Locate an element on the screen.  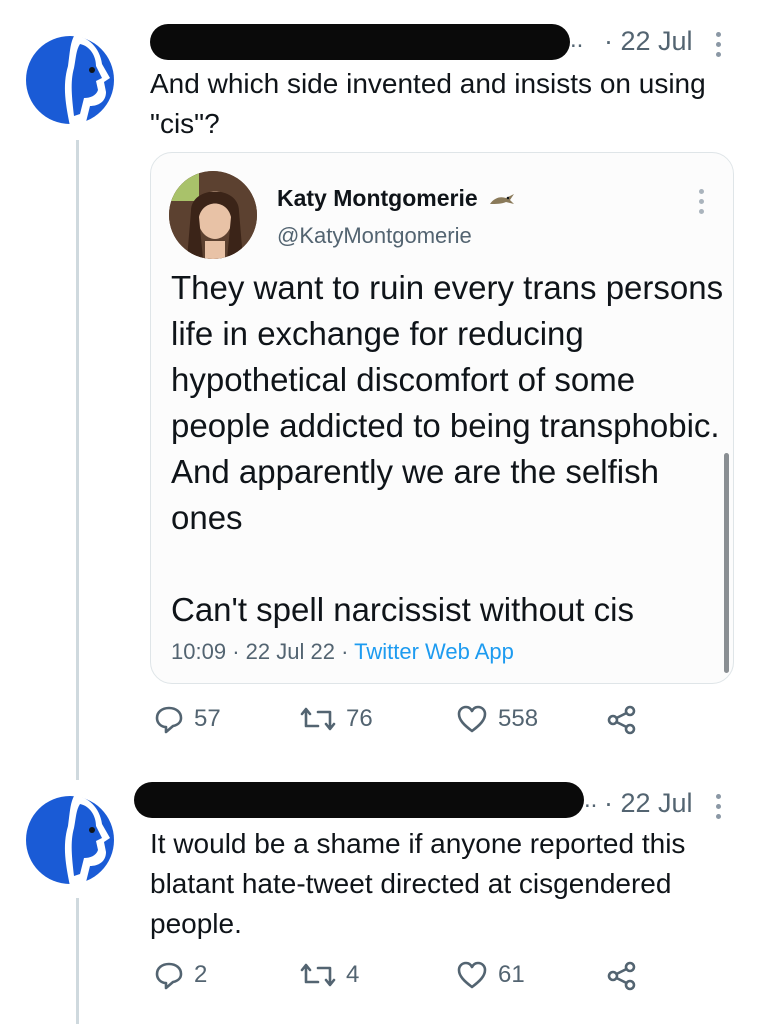
quoted-footer: 10:09 · 22 Jul 22 · Twitter Web App is located at coordinates (342, 651).